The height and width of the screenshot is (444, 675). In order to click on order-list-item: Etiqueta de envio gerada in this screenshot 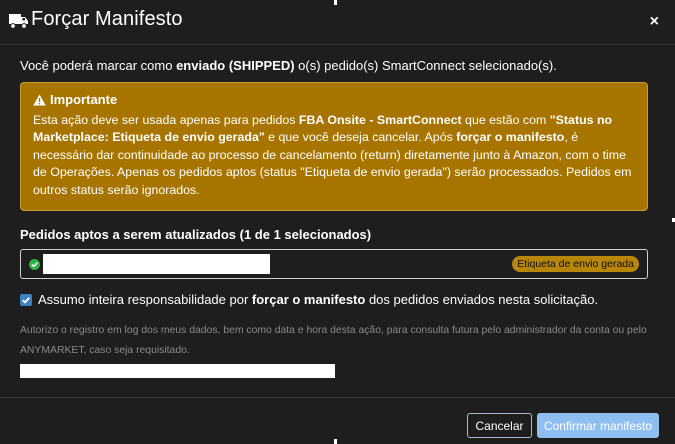, I will do `click(334, 264)`.